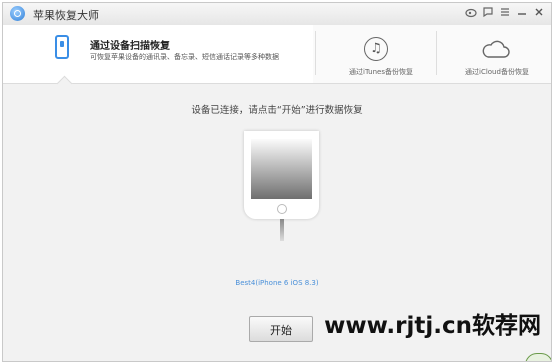  Describe the element at coordinates (470, 13) in the screenshot. I see `weibo-icon` at that location.